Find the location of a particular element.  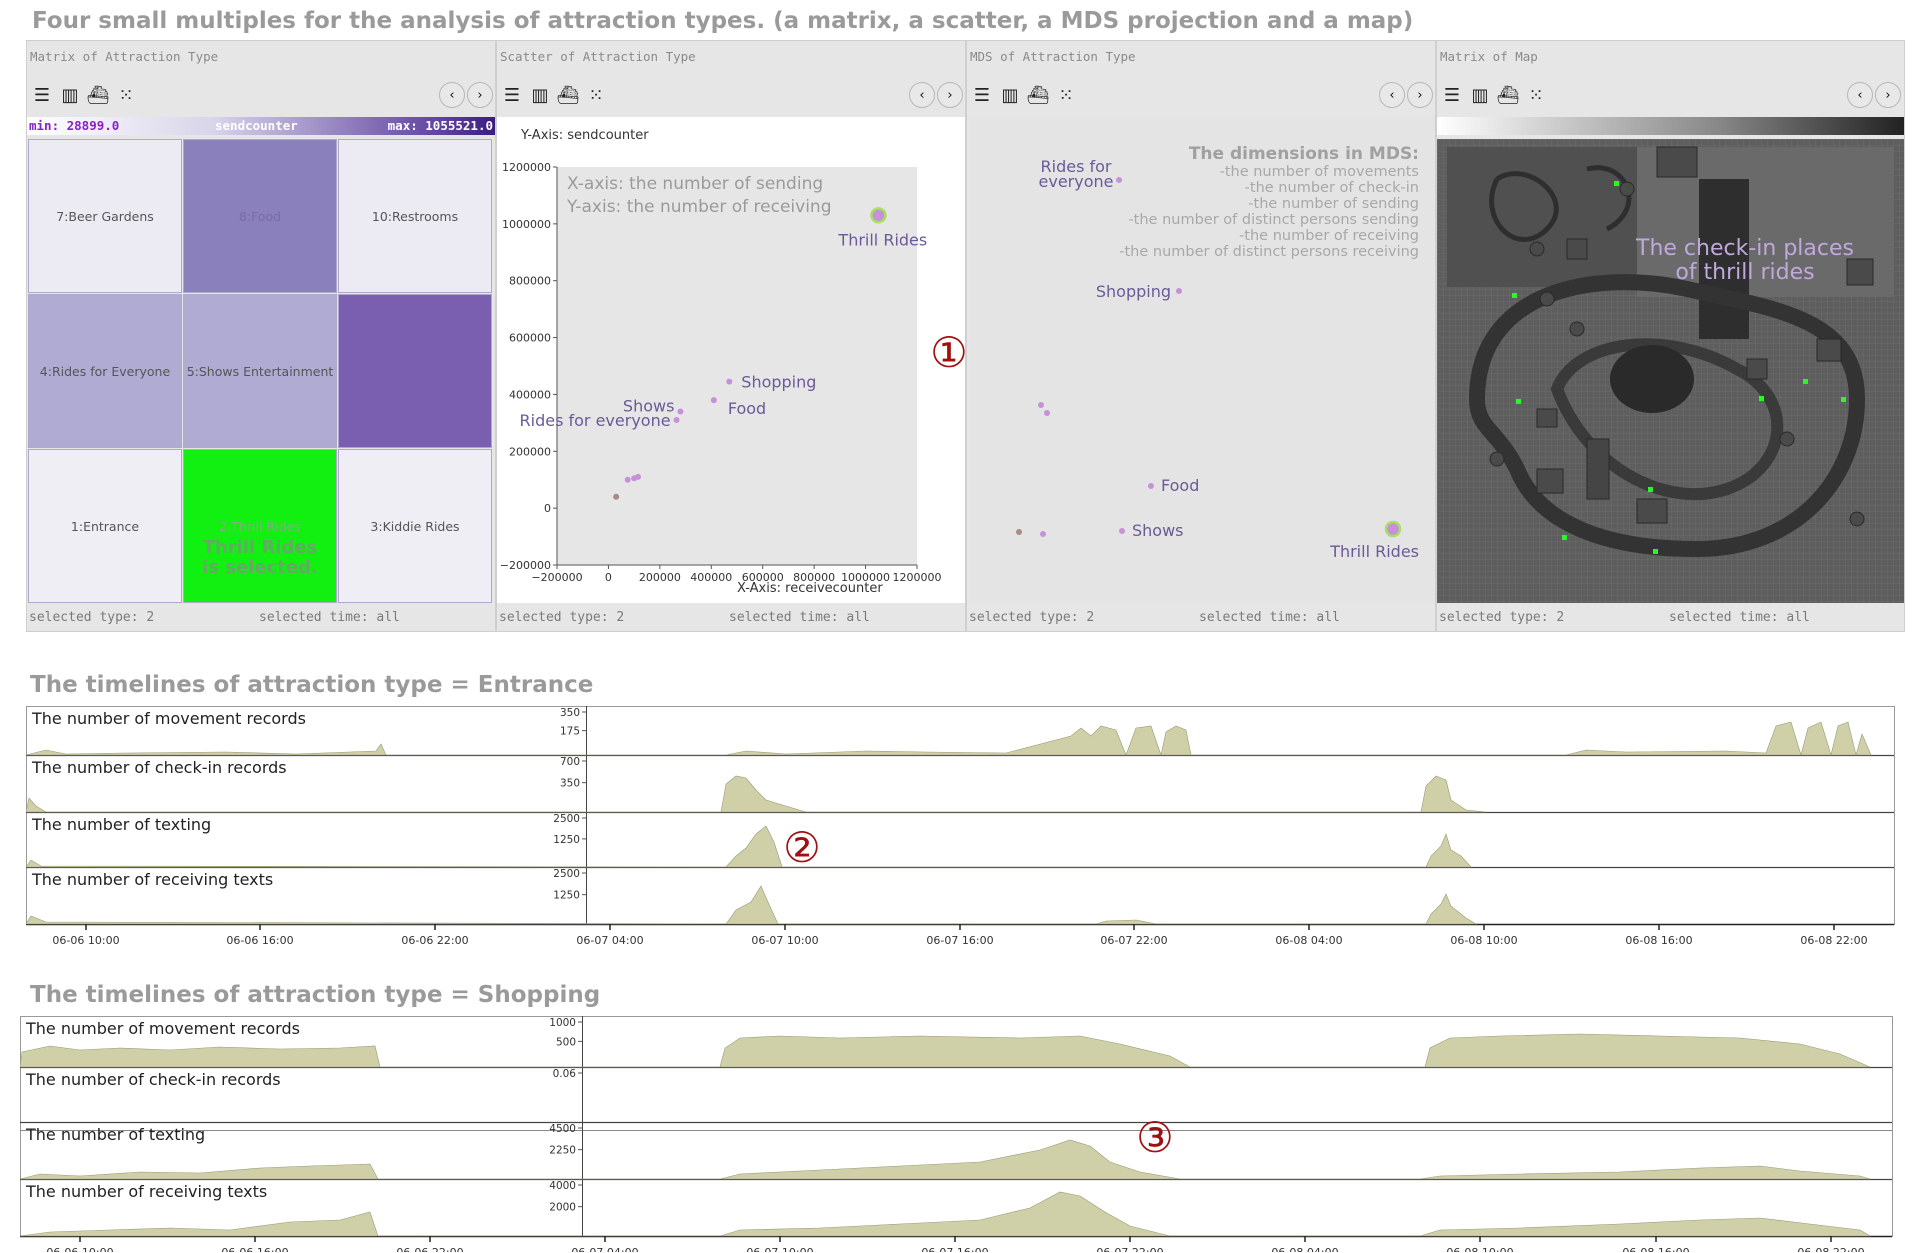

value-tick-label: 500 is located at coordinates (566, 1042).